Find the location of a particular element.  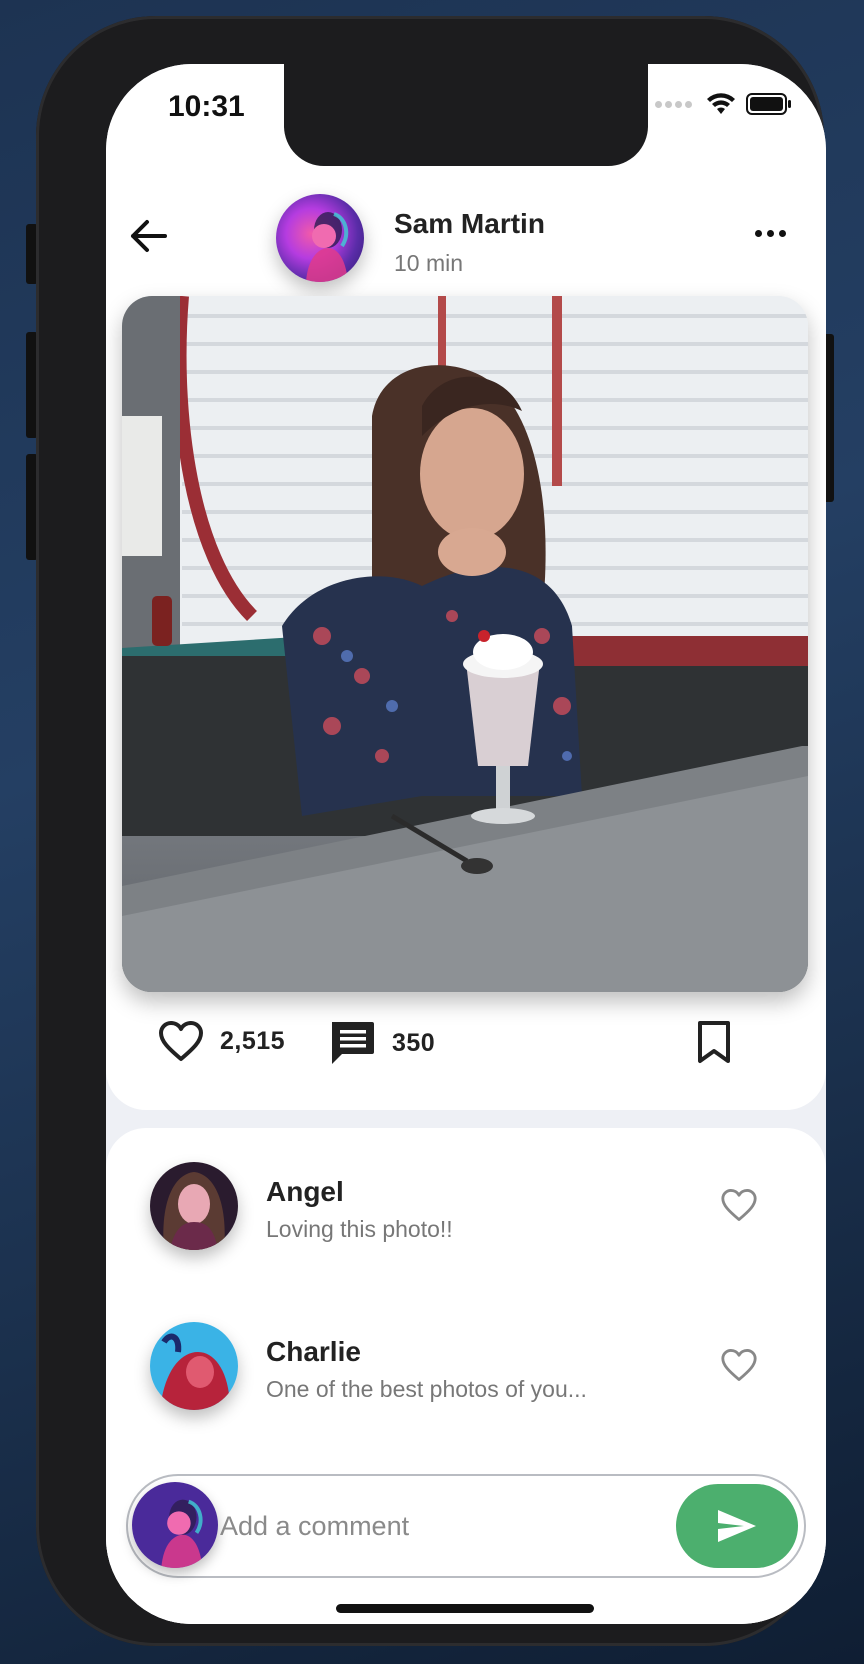

battery-icon is located at coordinates (768, 104).